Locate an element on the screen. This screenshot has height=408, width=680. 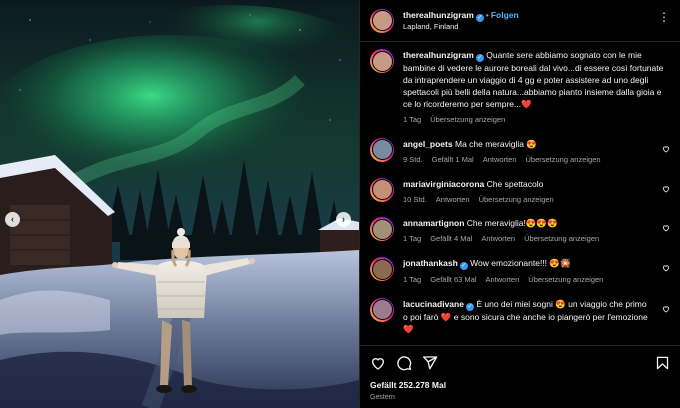
caption-avatar is located at coordinates (382, 61).